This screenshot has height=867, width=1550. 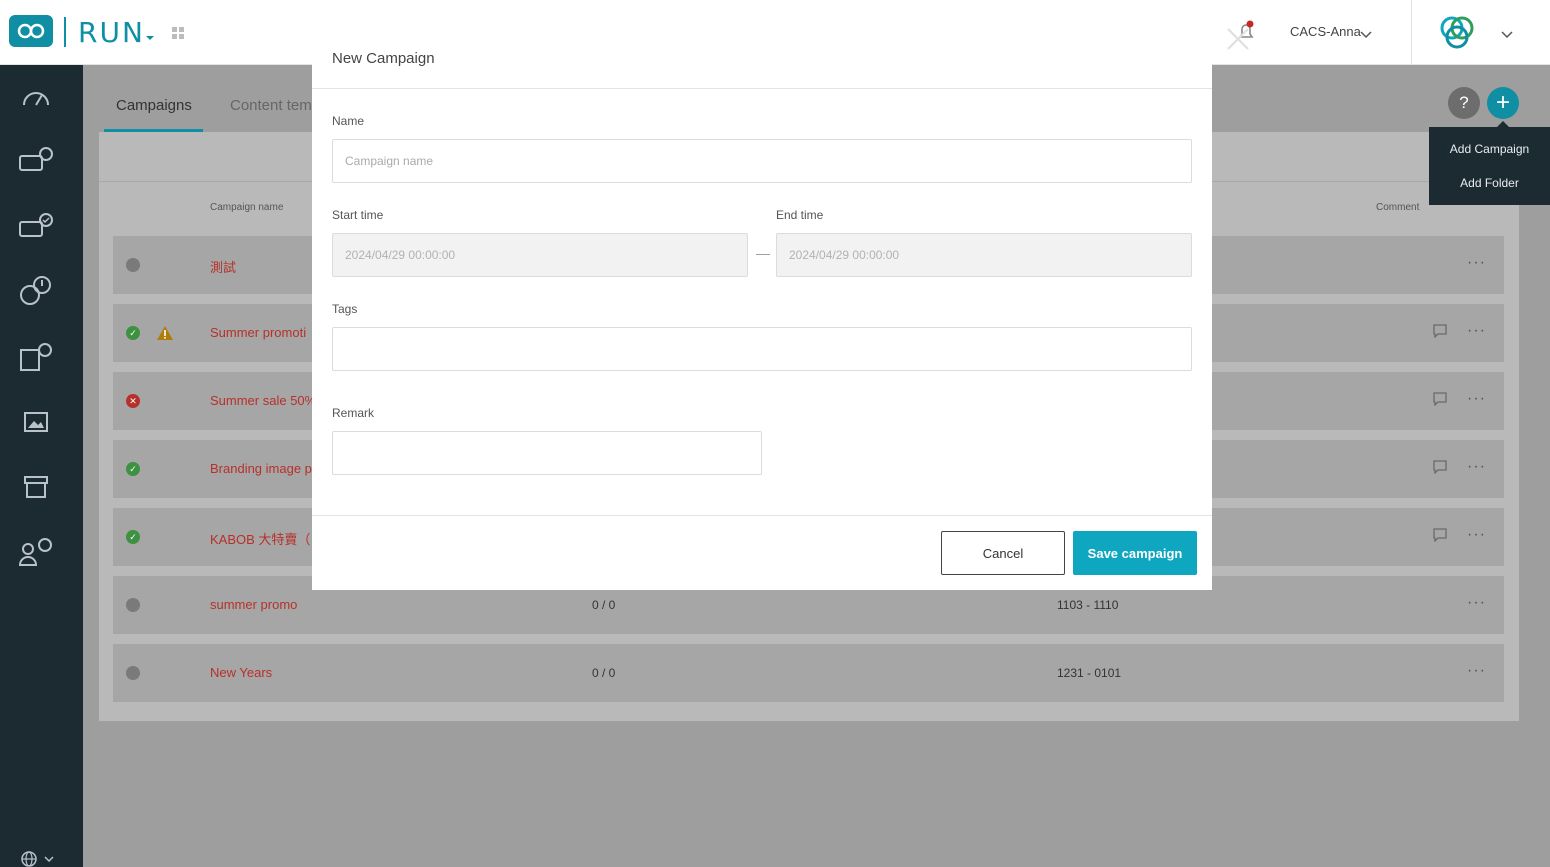 What do you see at coordinates (345, 309) in the screenshot?
I see `tags-label: Tags` at bounding box center [345, 309].